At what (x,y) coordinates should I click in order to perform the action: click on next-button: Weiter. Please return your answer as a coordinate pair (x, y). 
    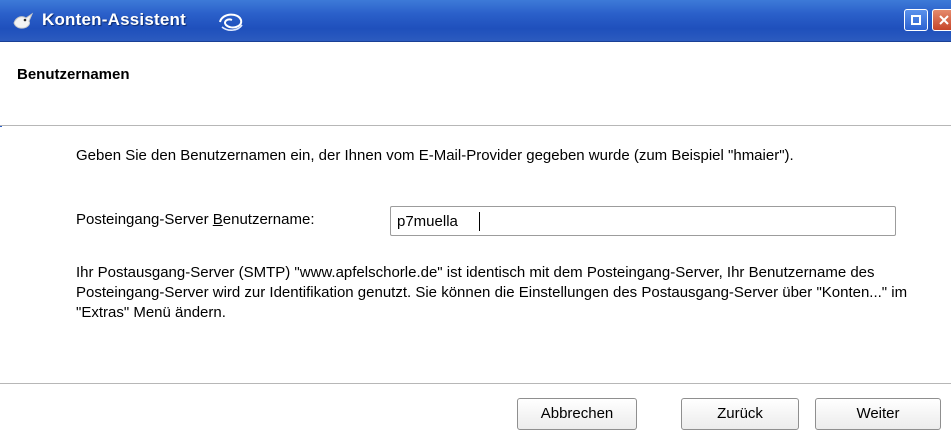
    Looking at the image, I should click on (878, 414).